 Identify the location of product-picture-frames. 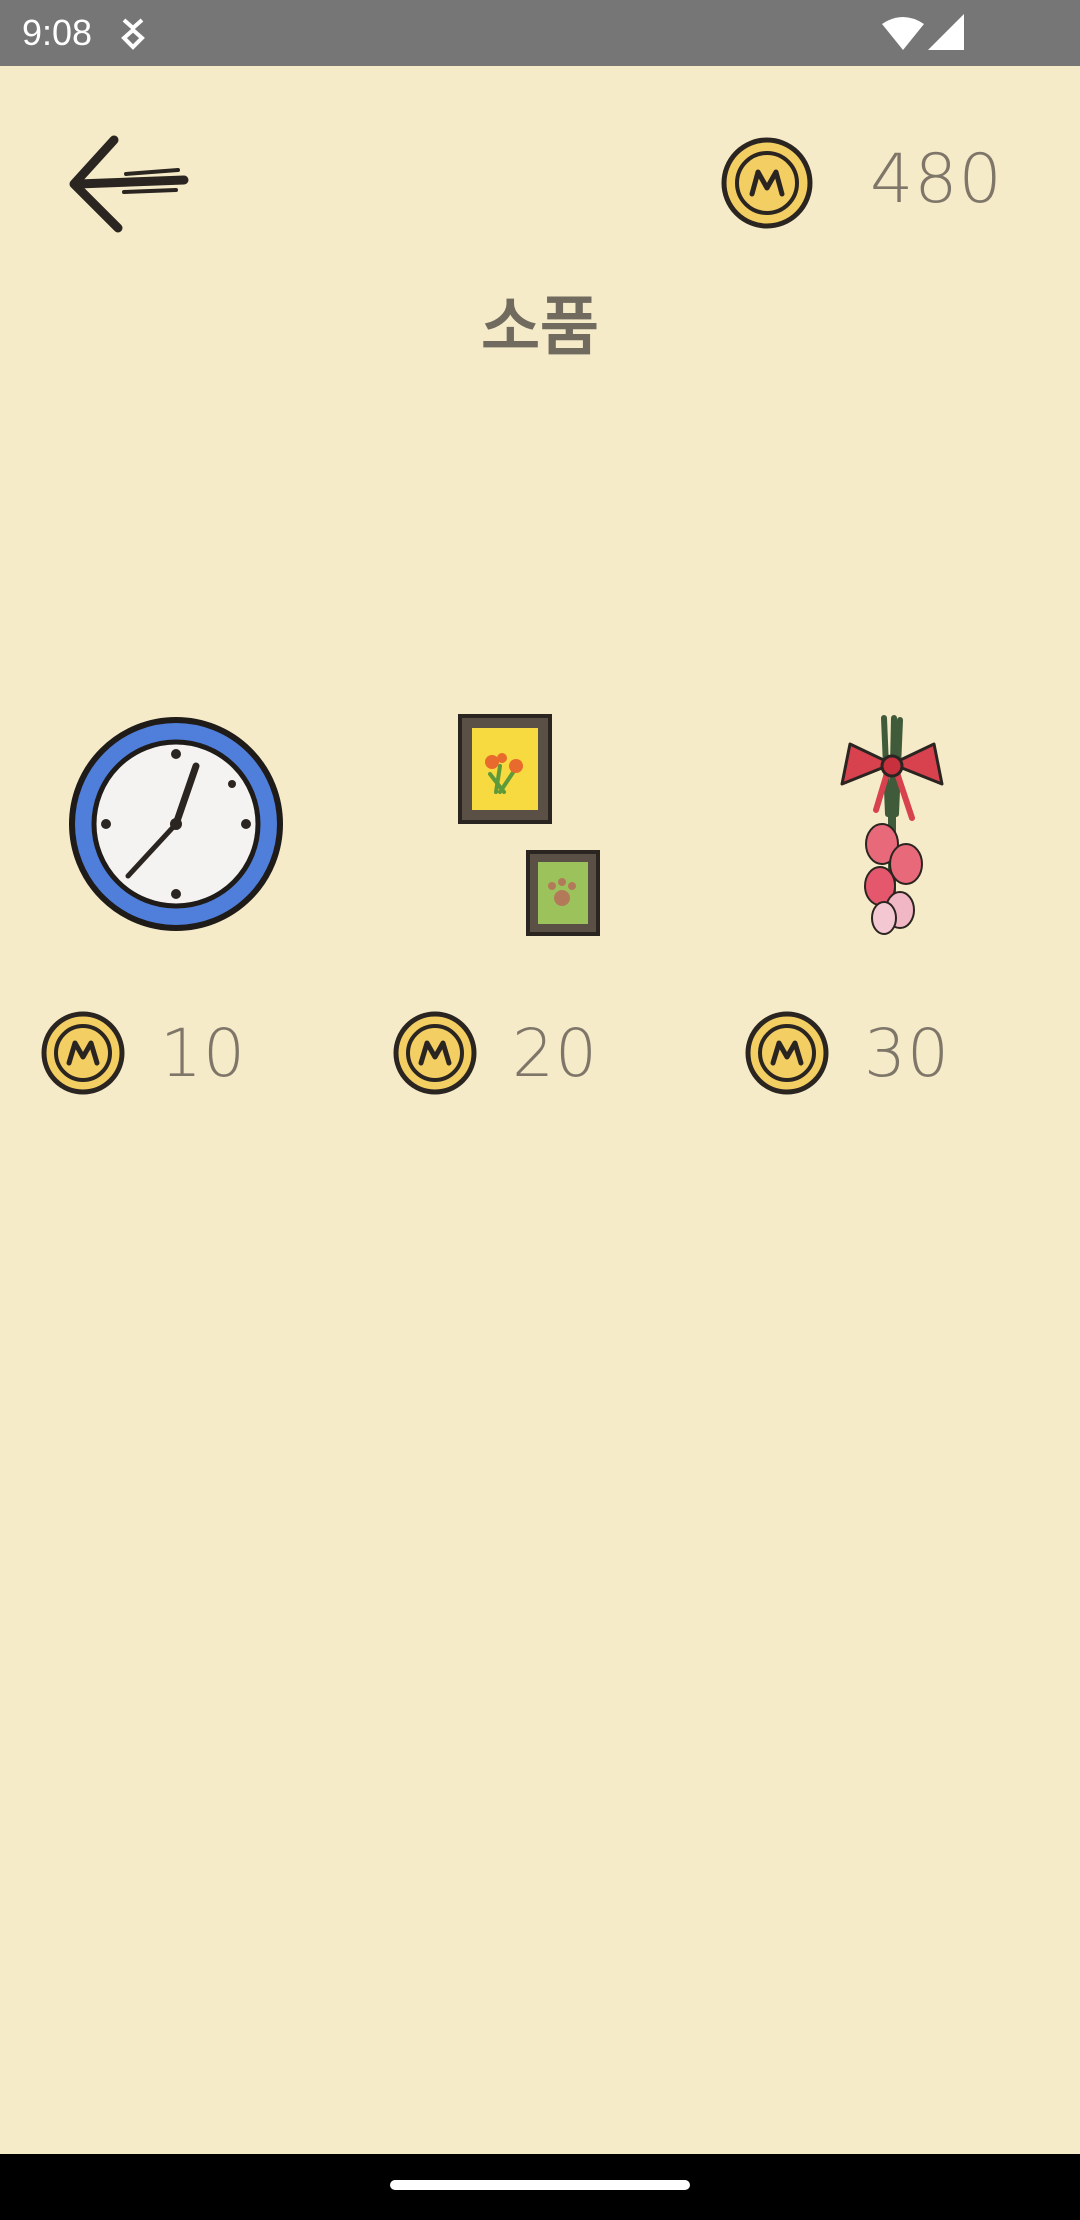
(531, 825).